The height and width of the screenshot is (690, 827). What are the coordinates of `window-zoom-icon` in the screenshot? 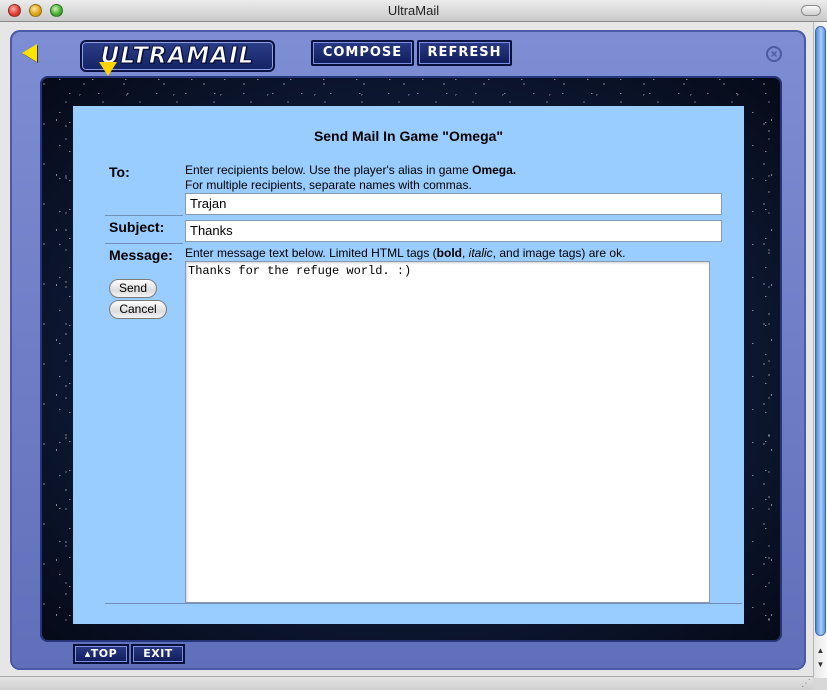 It's located at (56, 10).